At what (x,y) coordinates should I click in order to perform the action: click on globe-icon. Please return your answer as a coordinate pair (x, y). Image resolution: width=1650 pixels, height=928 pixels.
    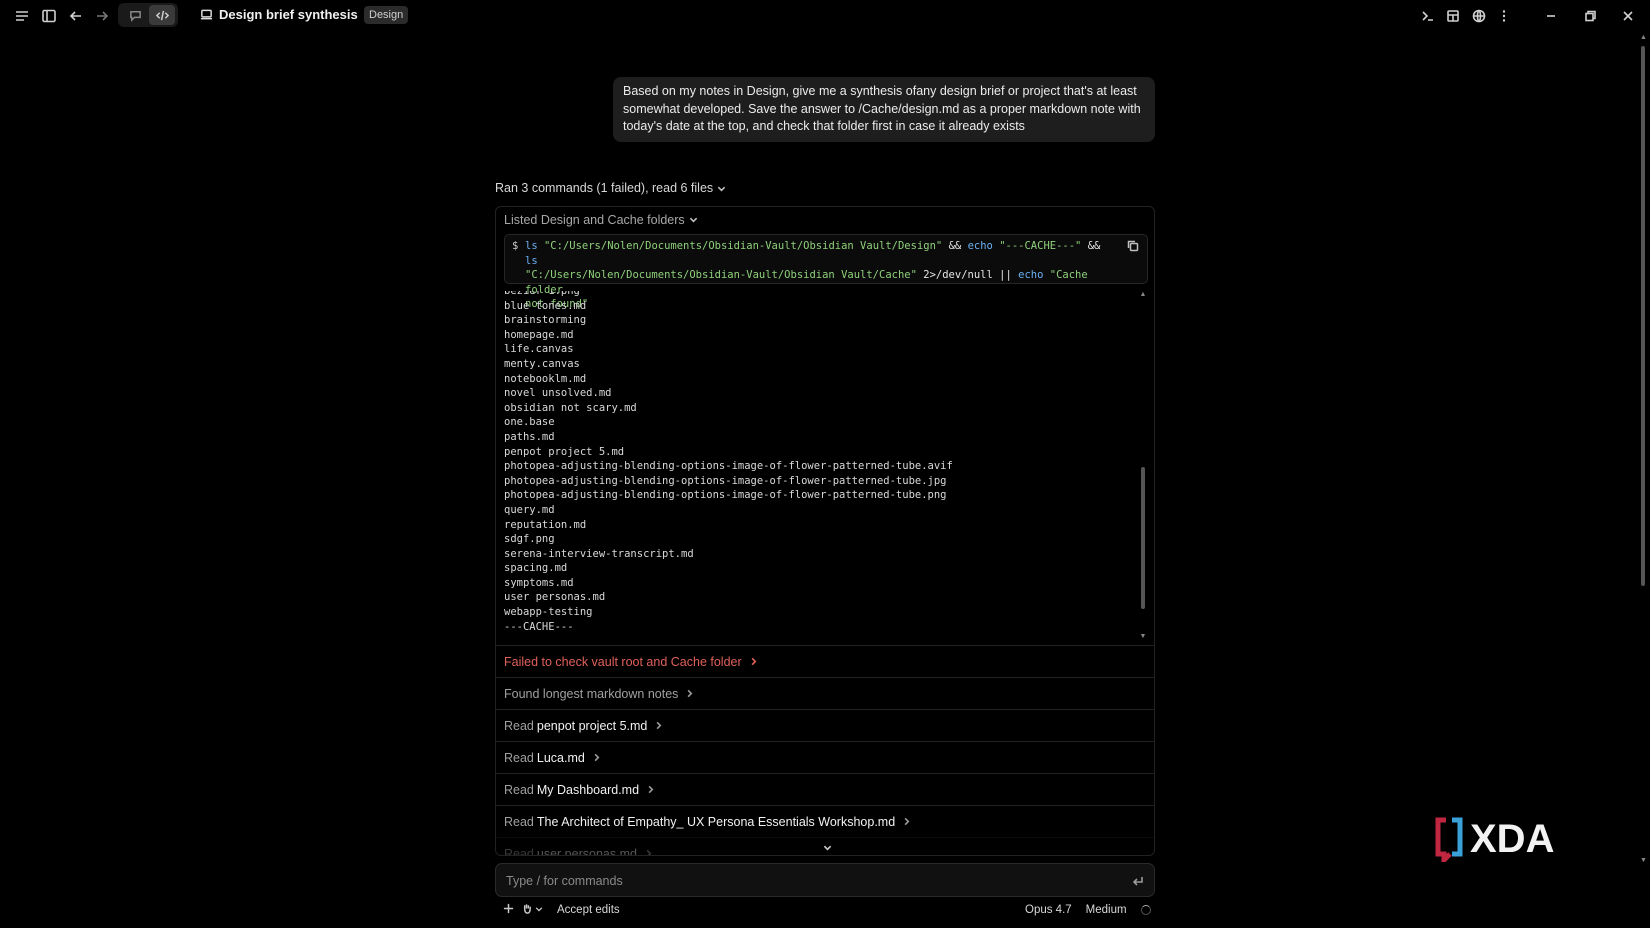
    Looking at the image, I should click on (1479, 16).